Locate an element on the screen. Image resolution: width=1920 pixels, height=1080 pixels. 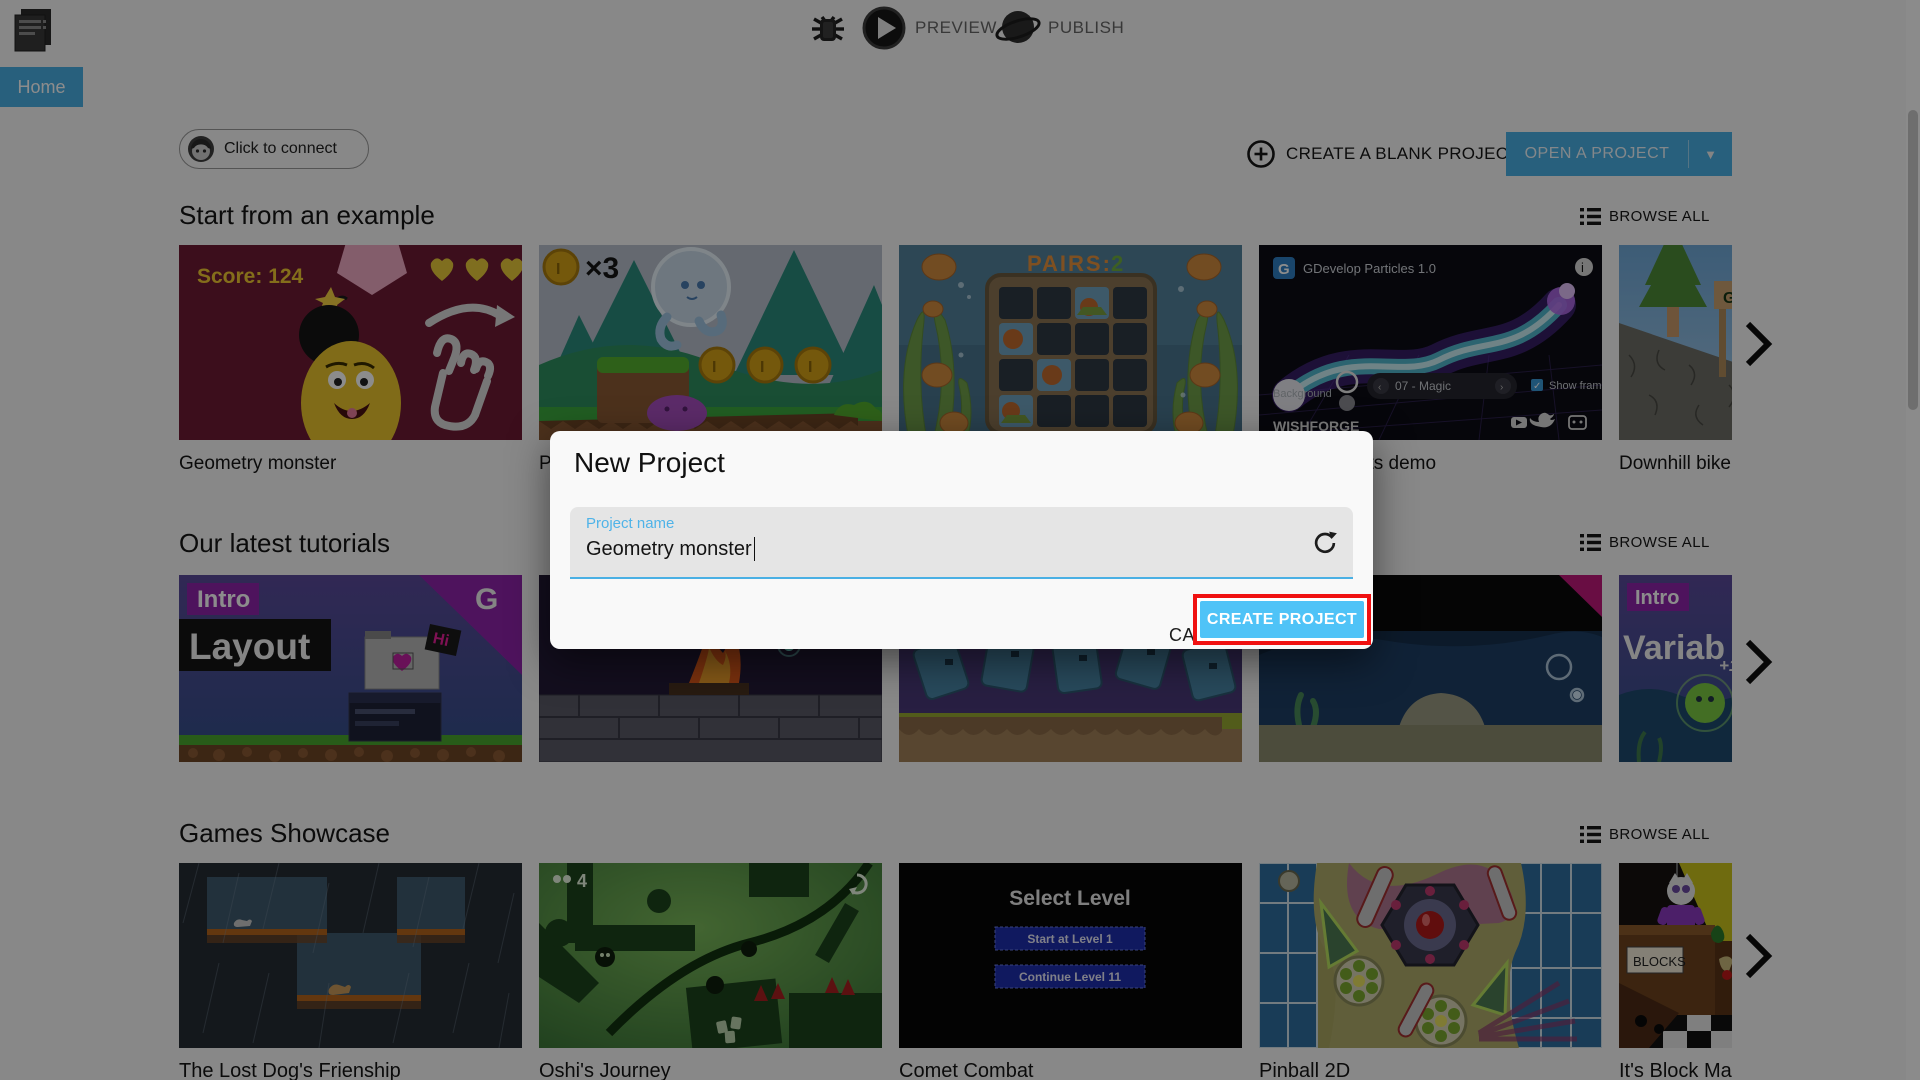
annotation-highlight-box: CREATE PROJECT is located at coordinates (1282, 619).